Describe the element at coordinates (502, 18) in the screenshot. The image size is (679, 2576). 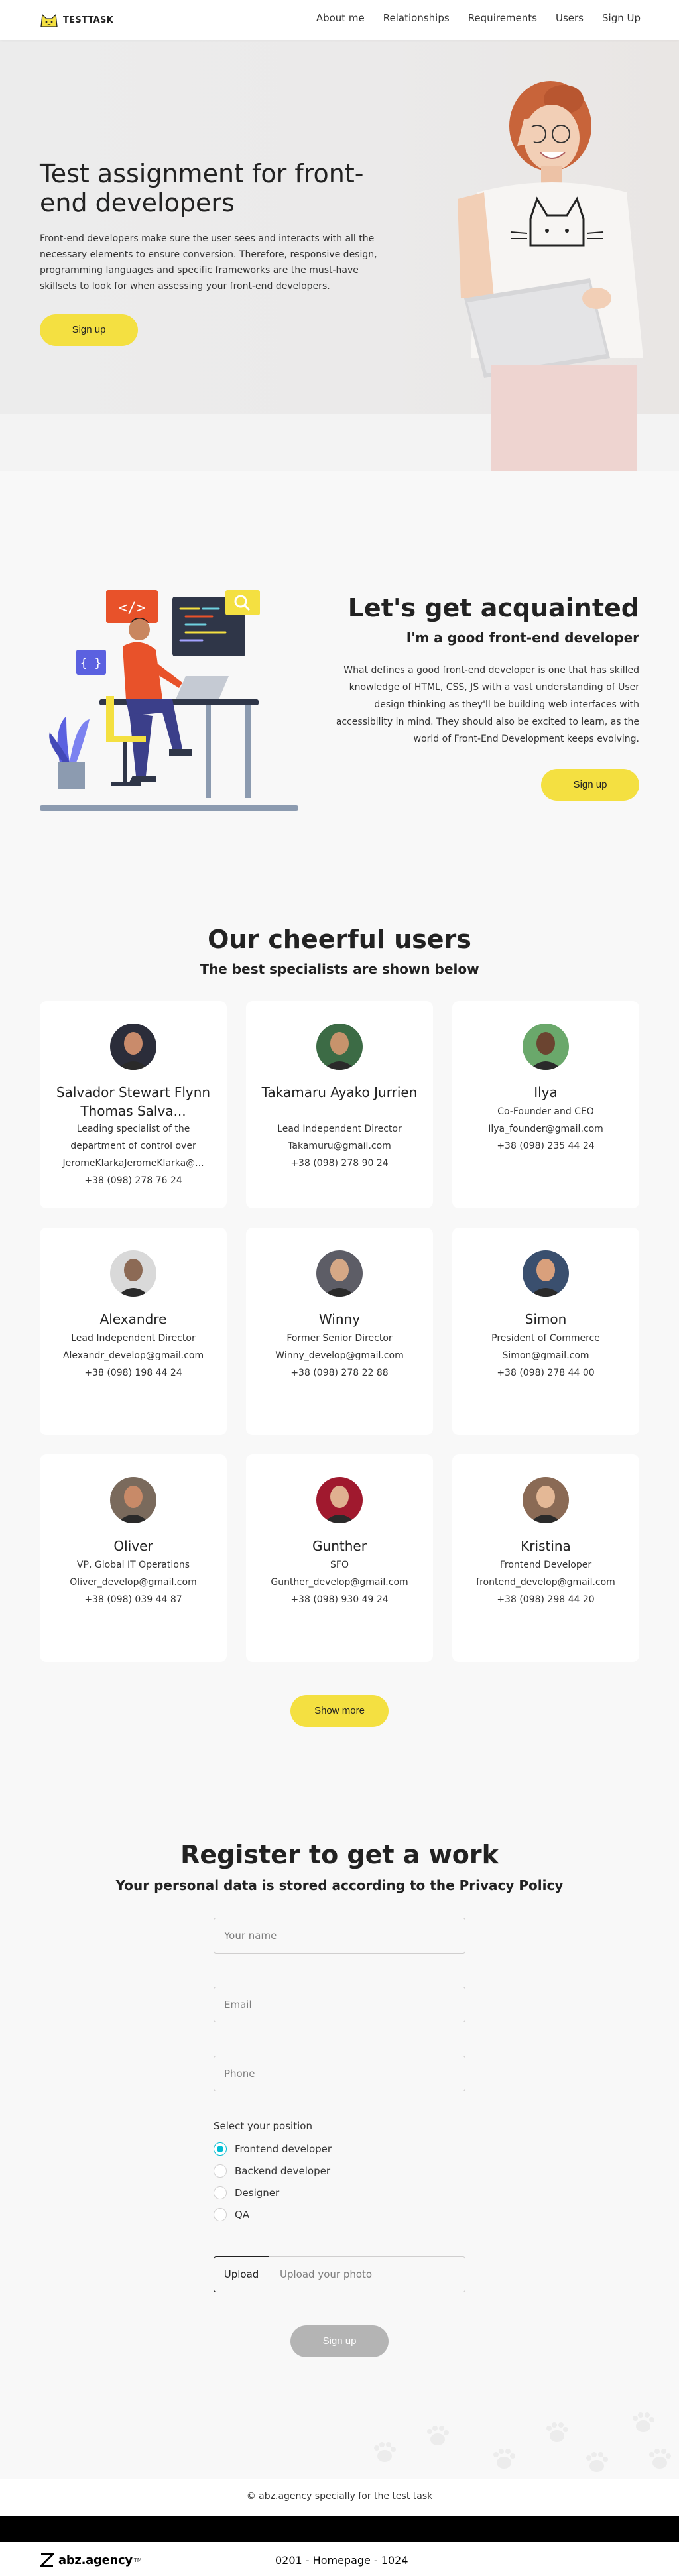
I see `nav-requirements: Requirements` at that location.